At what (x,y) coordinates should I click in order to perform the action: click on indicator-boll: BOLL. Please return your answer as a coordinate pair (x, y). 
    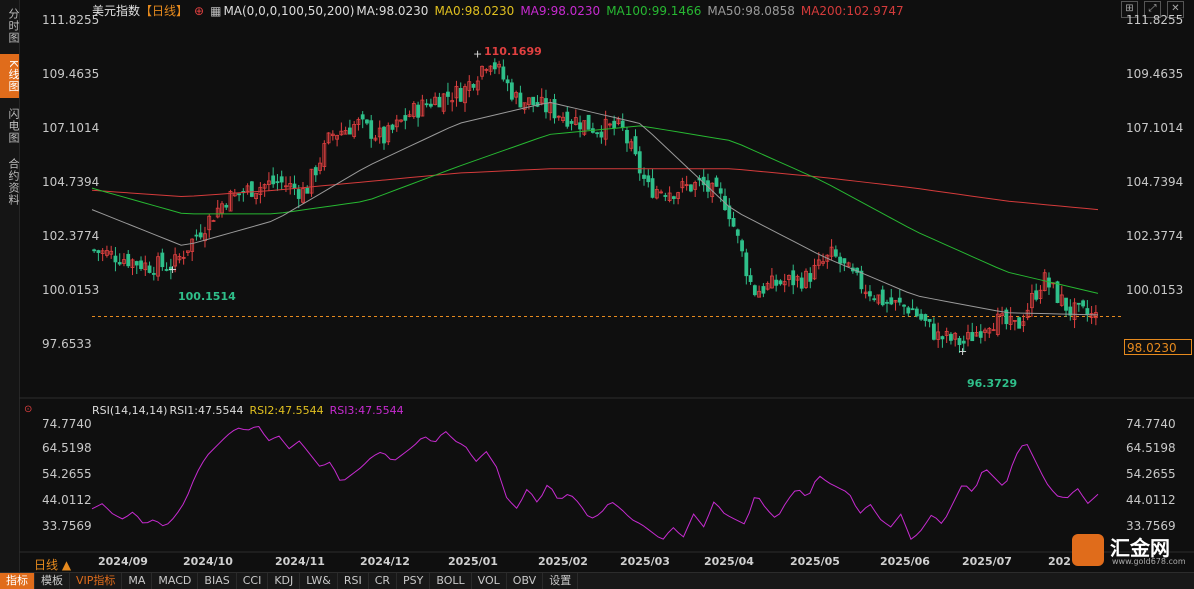
    Looking at the image, I should click on (451, 581).